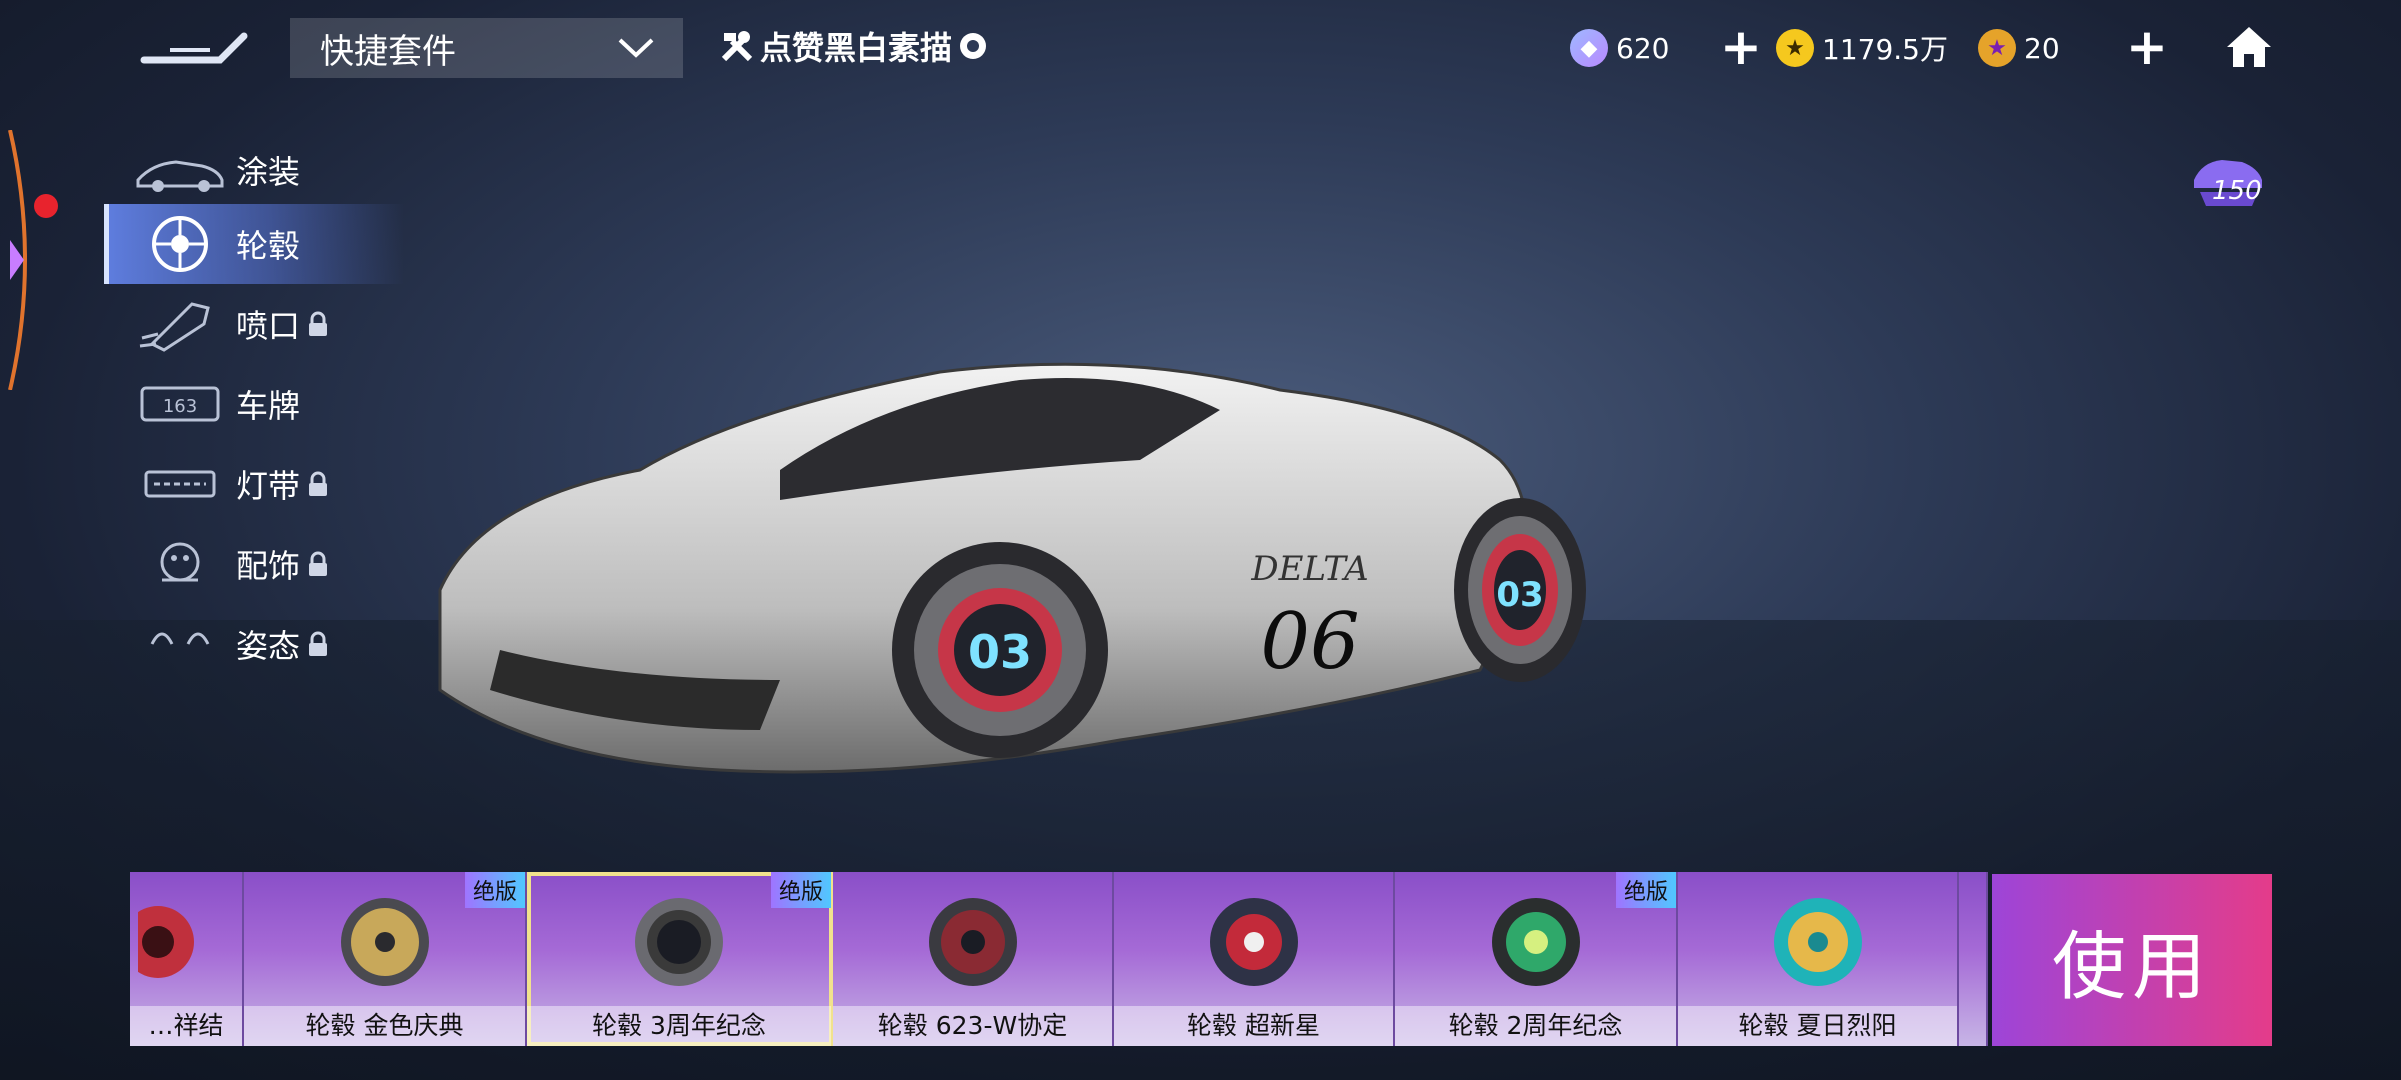 The height and width of the screenshot is (1080, 2401). What do you see at coordinates (1309, 569) in the screenshot?
I see `car-logo-text: DELTA` at bounding box center [1309, 569].